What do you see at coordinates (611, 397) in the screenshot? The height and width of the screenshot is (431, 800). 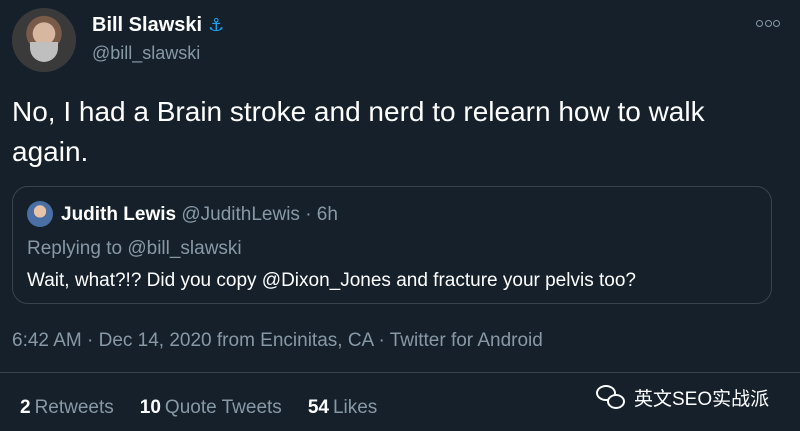 I see `wechat-icon` at bounding box center [611, 397].